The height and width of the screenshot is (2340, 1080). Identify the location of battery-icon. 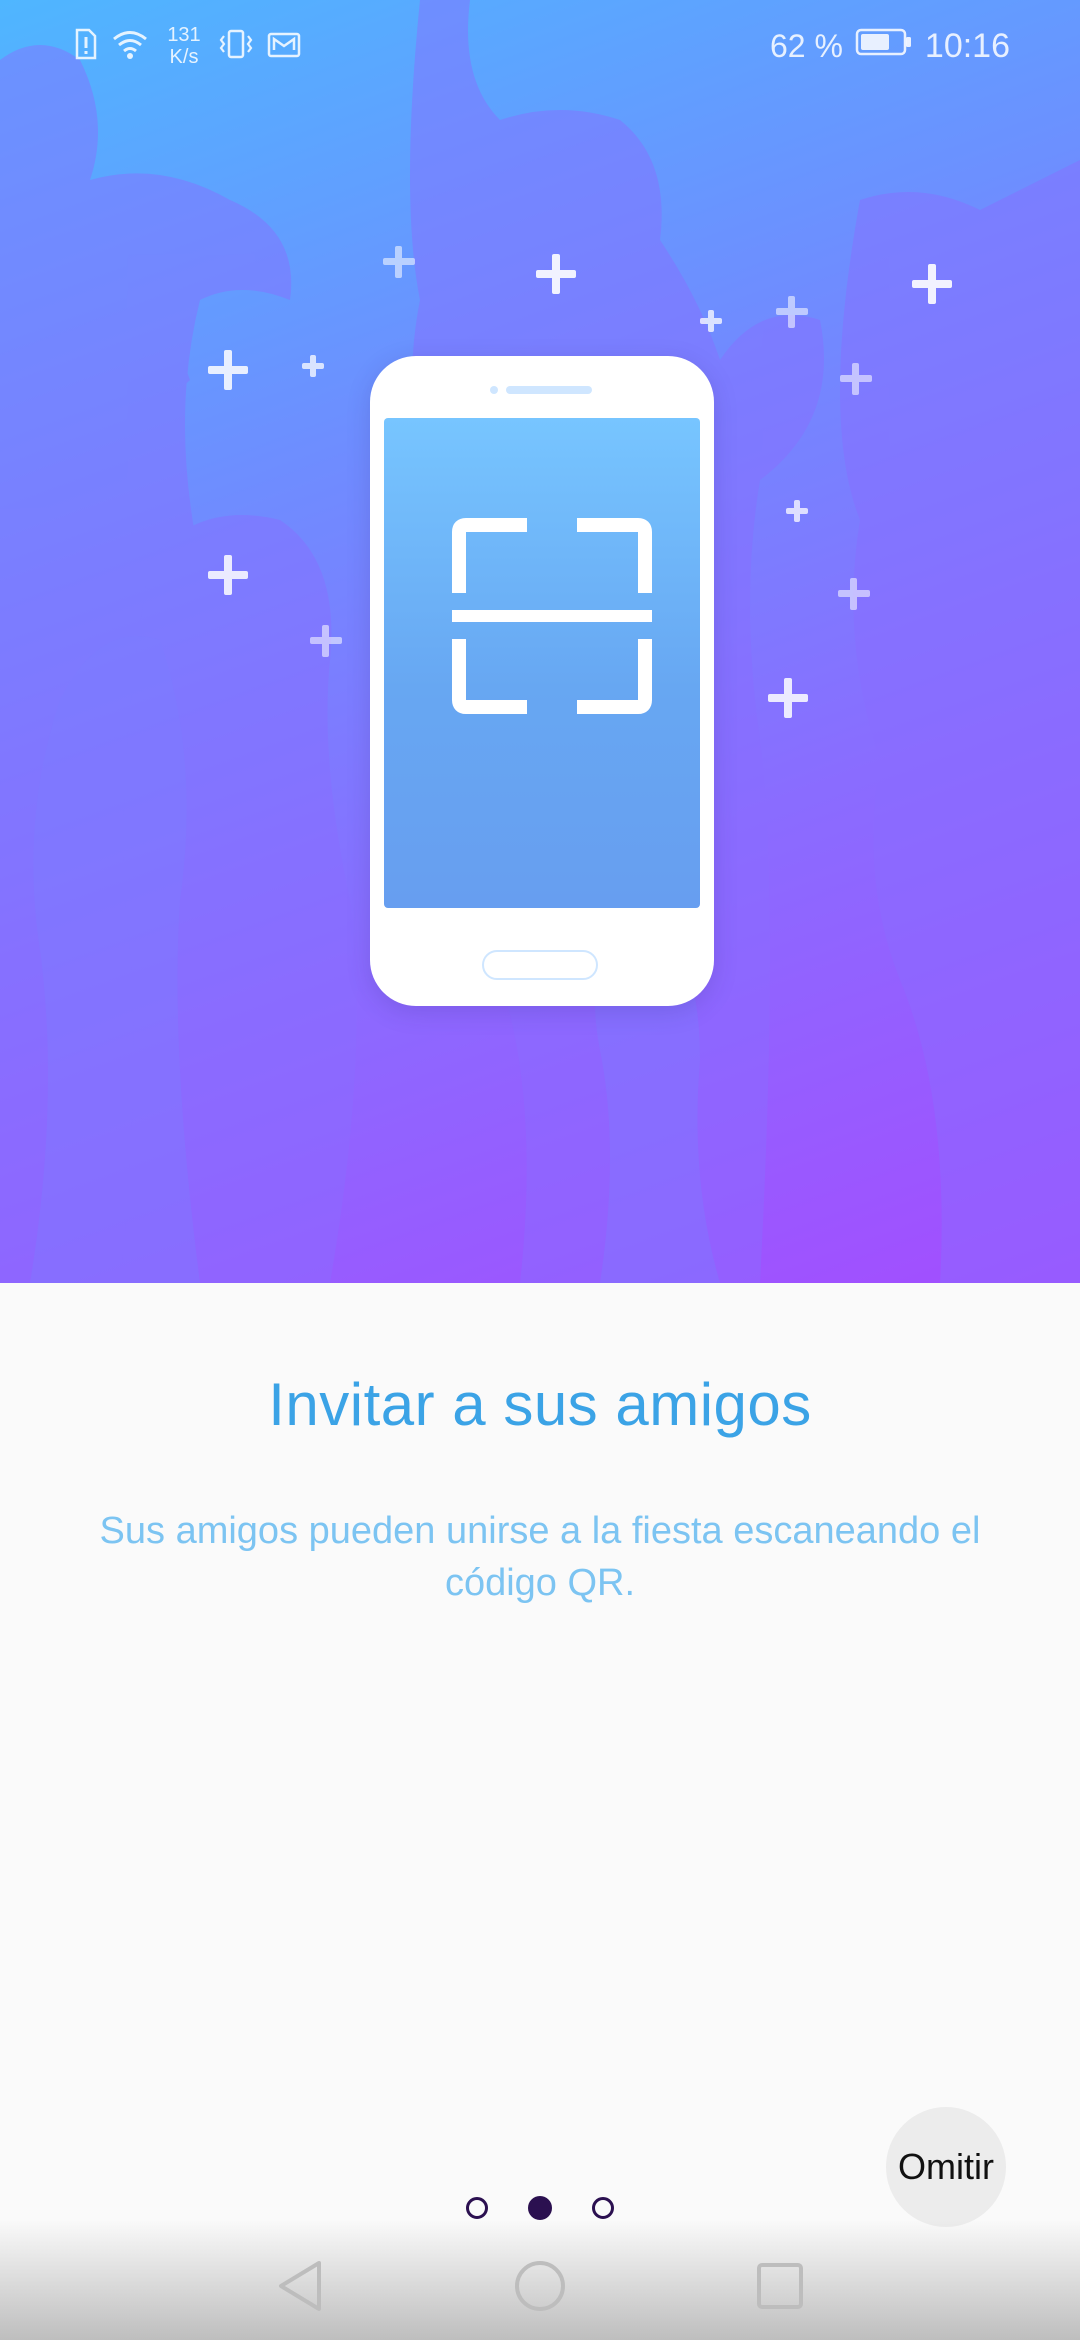
(884, 46).